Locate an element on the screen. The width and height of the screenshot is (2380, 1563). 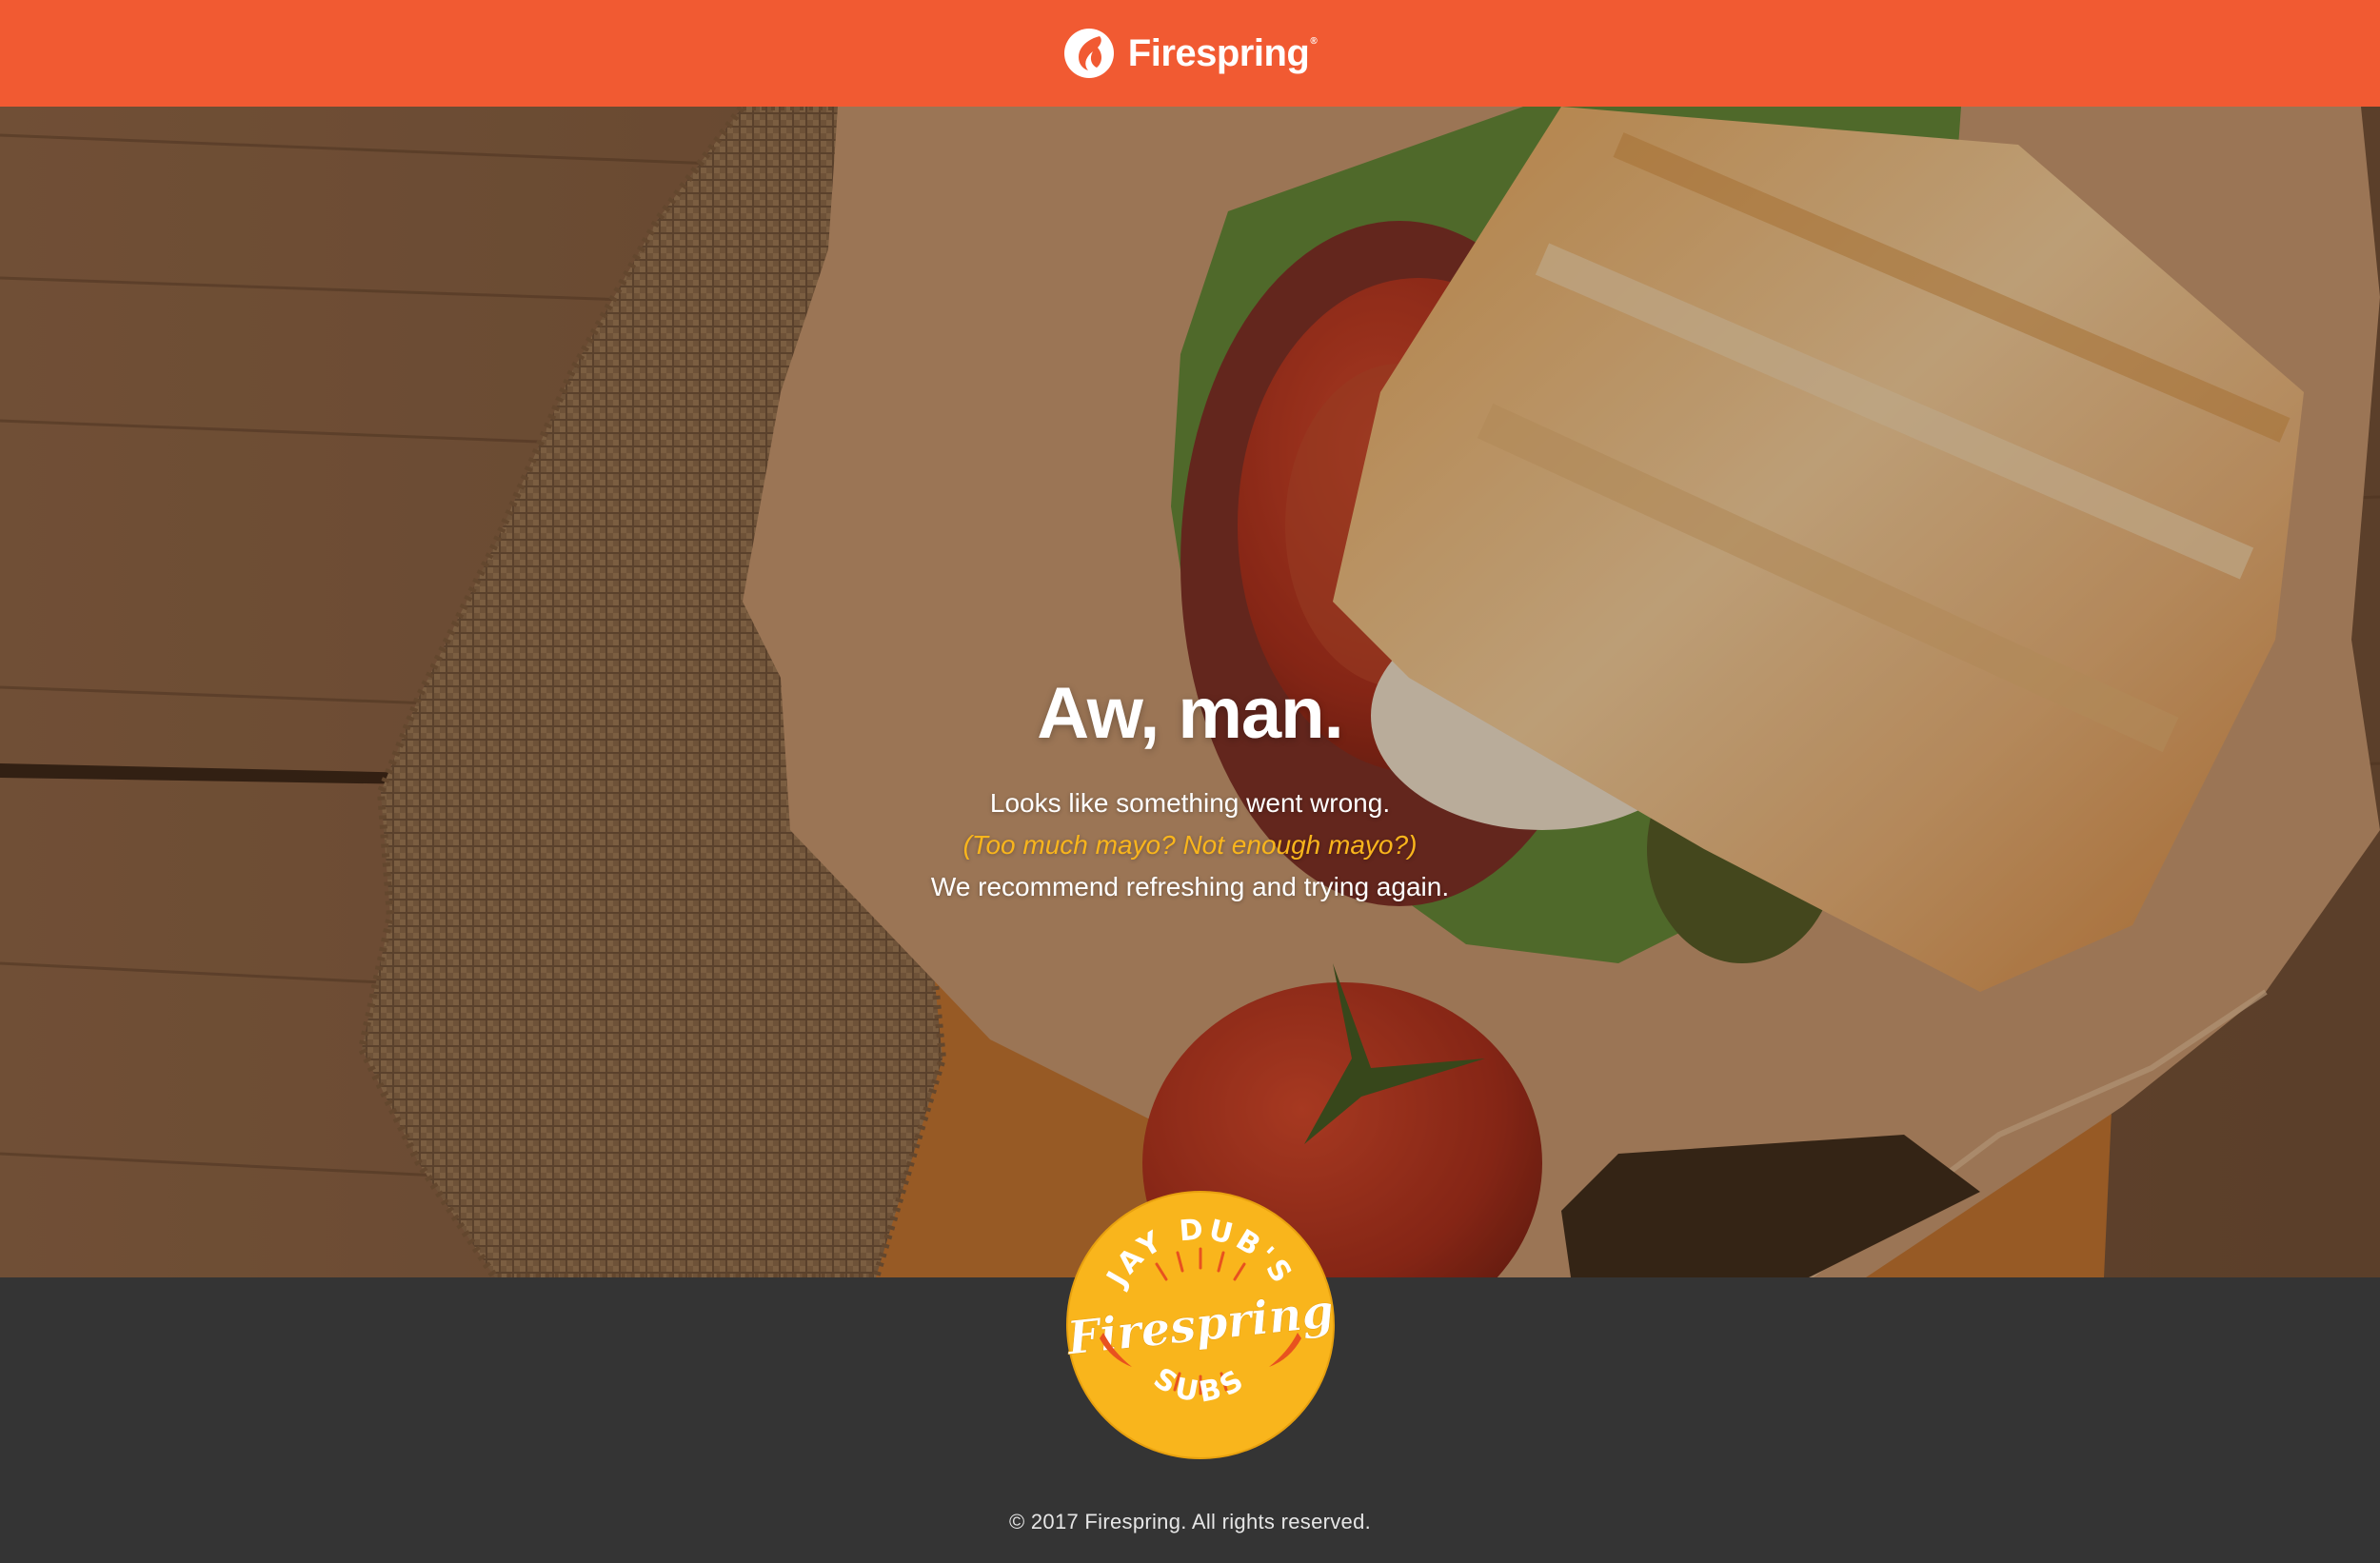
firespring-flame-icon is located at coordinates (1088, 54).